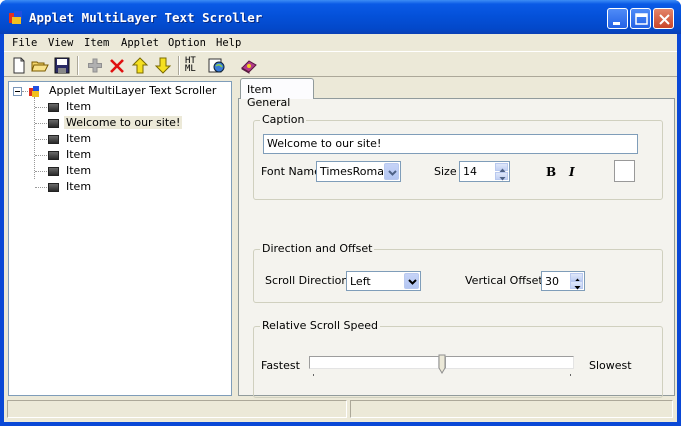 This screenshot has width=681, height=426. I want to click on size-value: 14, so click(470, 171).